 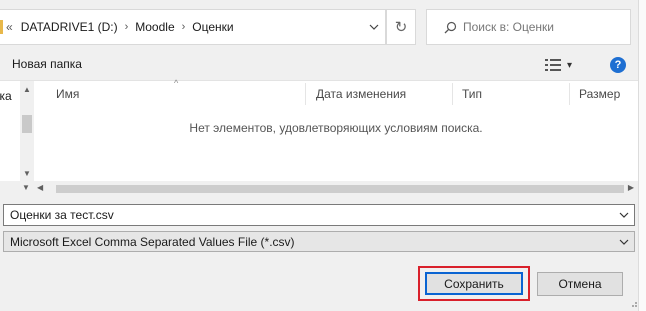 I want to click on help-button: ?, so click(x=618, y=65).